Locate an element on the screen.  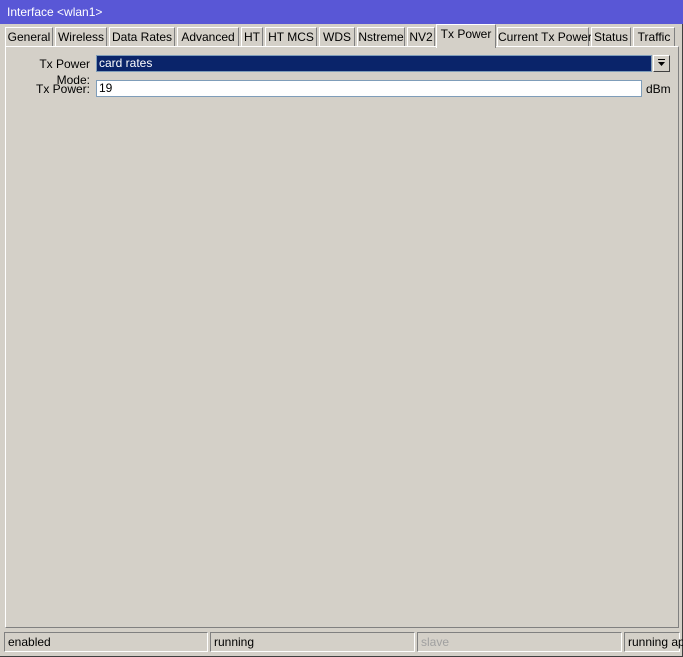
tab-traffic: Traffic is located at coordinates (654, 37).